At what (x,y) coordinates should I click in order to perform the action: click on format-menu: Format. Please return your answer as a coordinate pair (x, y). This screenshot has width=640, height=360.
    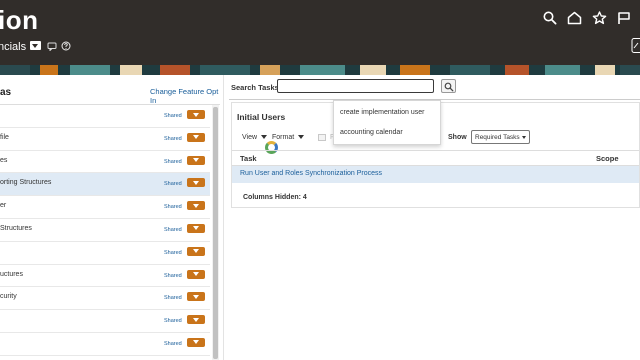
    Looking at the image, I should click on (288, 137).